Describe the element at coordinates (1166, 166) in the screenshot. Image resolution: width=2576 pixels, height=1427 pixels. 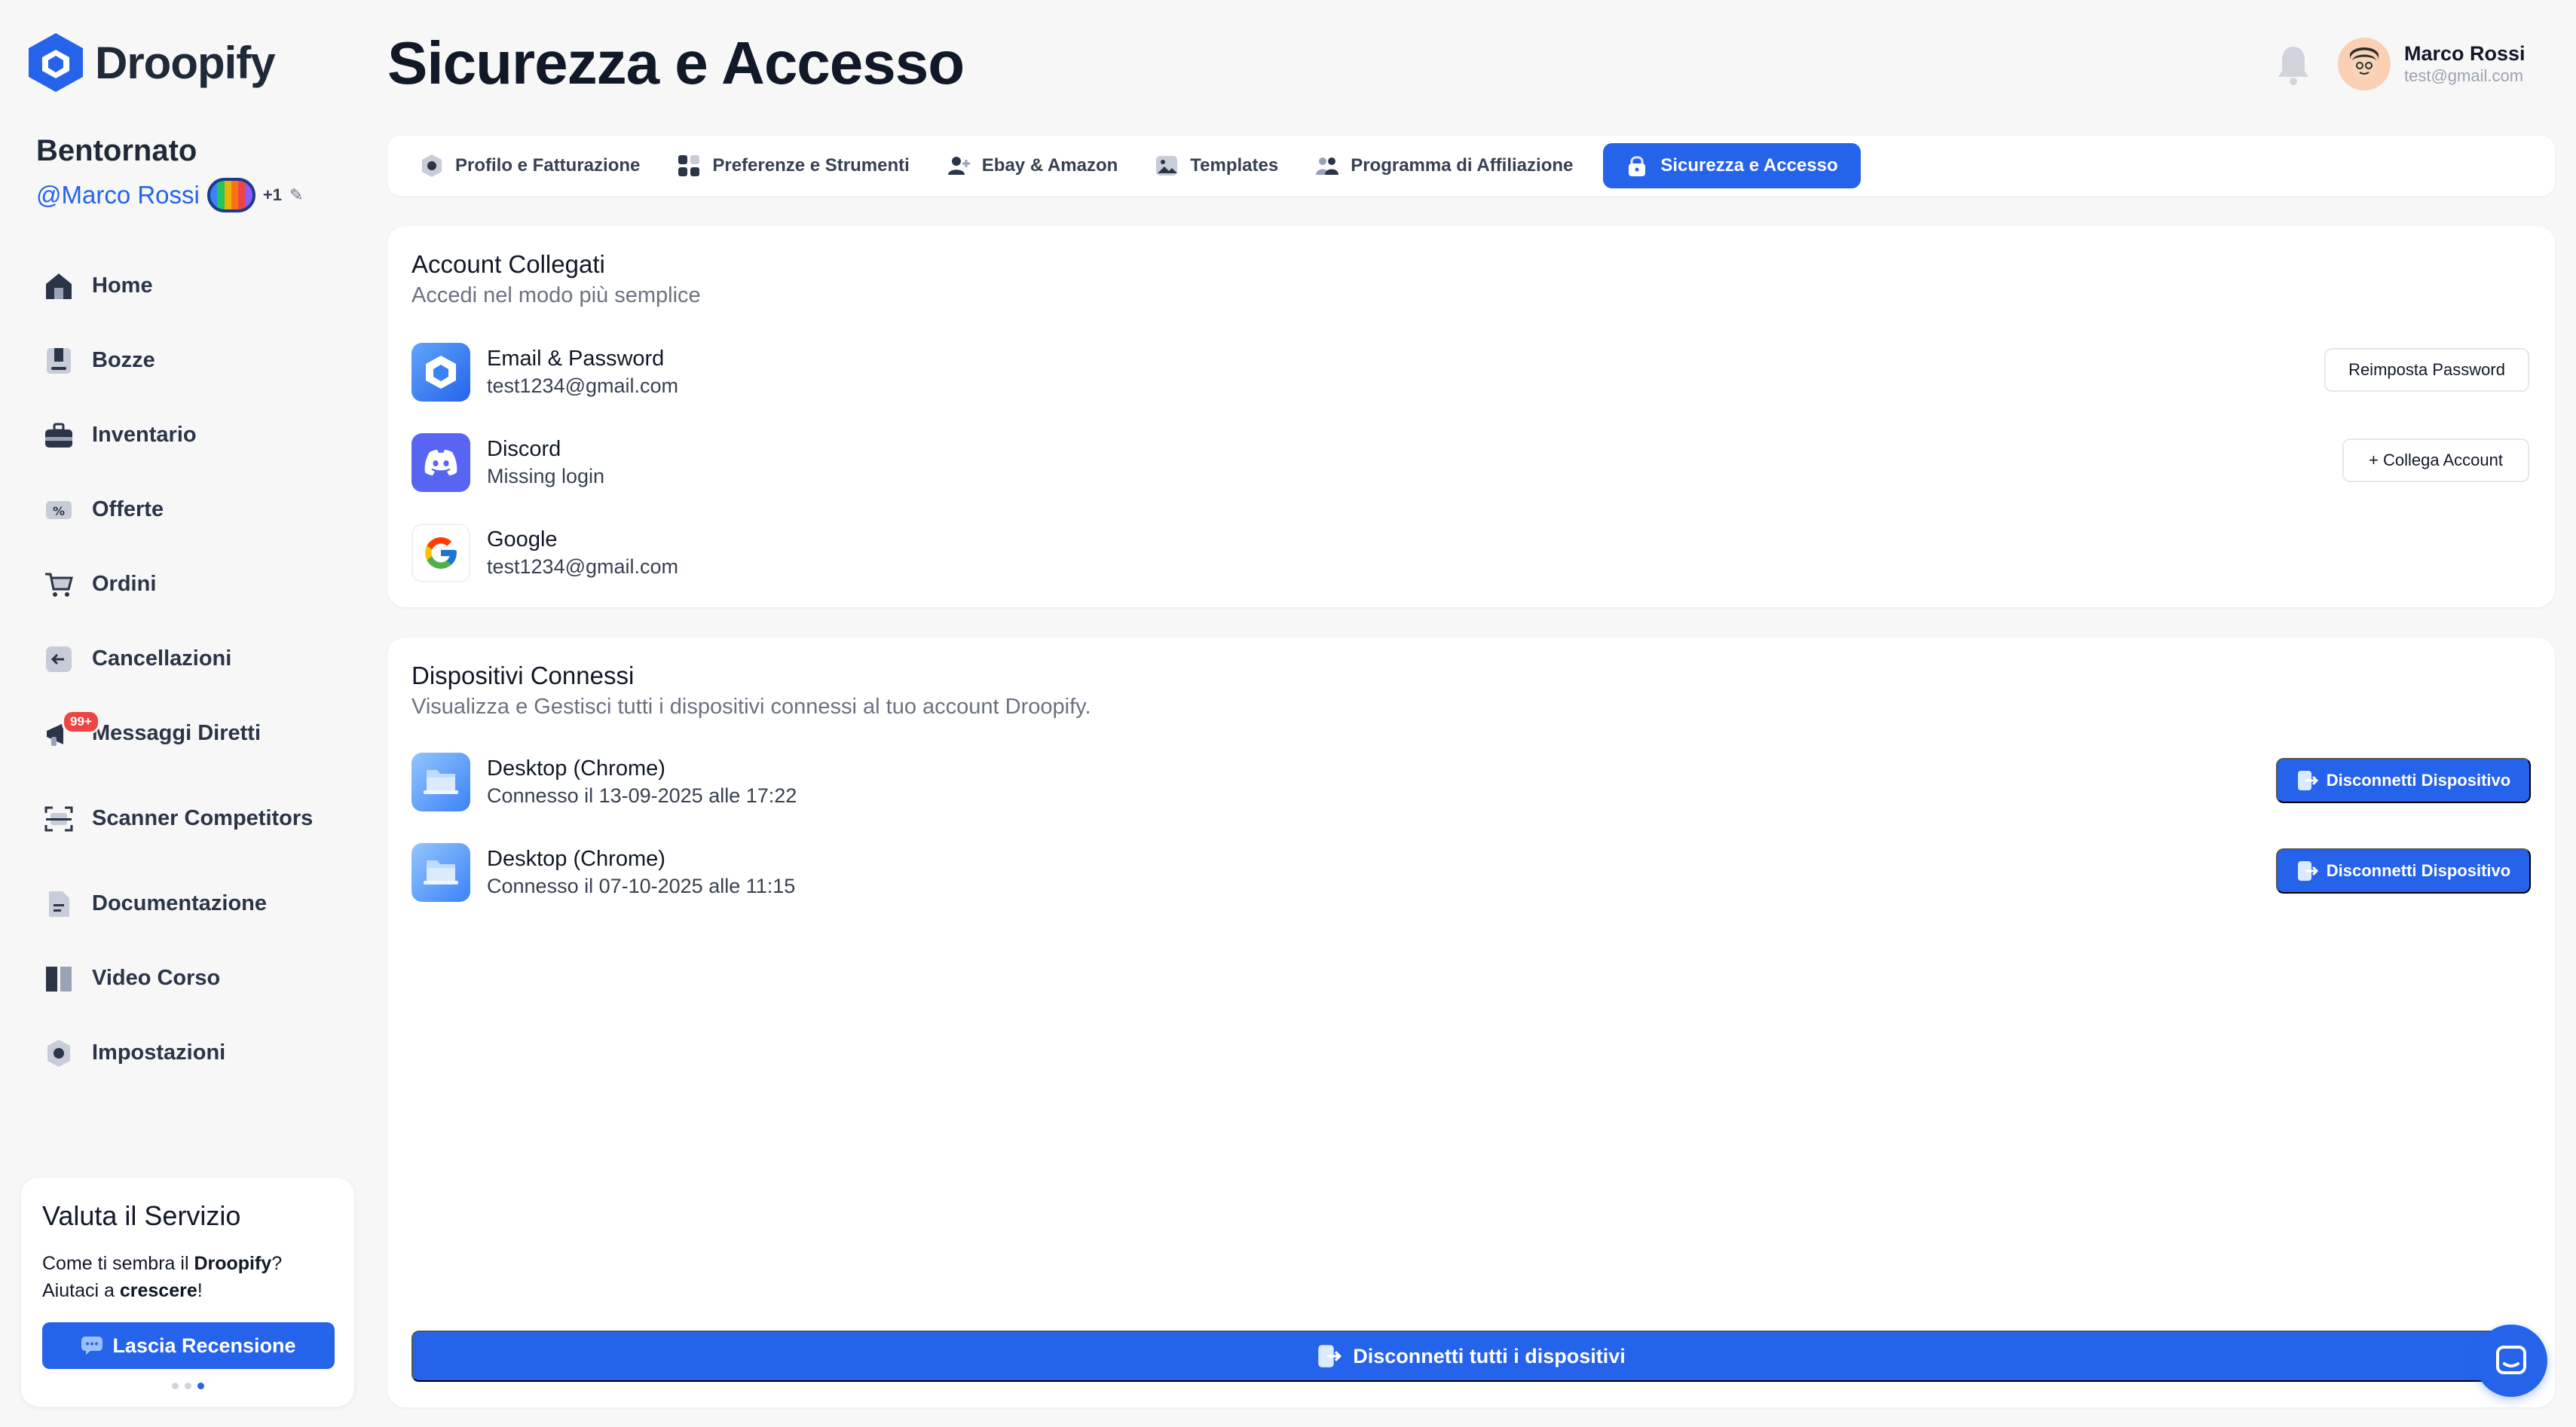
I see `image-icon` at that location.